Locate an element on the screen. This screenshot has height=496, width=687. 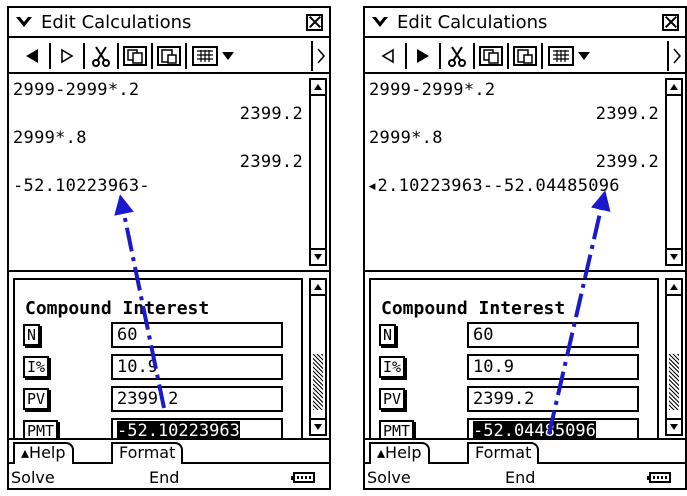
field-pmt-value: -52.10223963 is located at coordinates (178, 430).